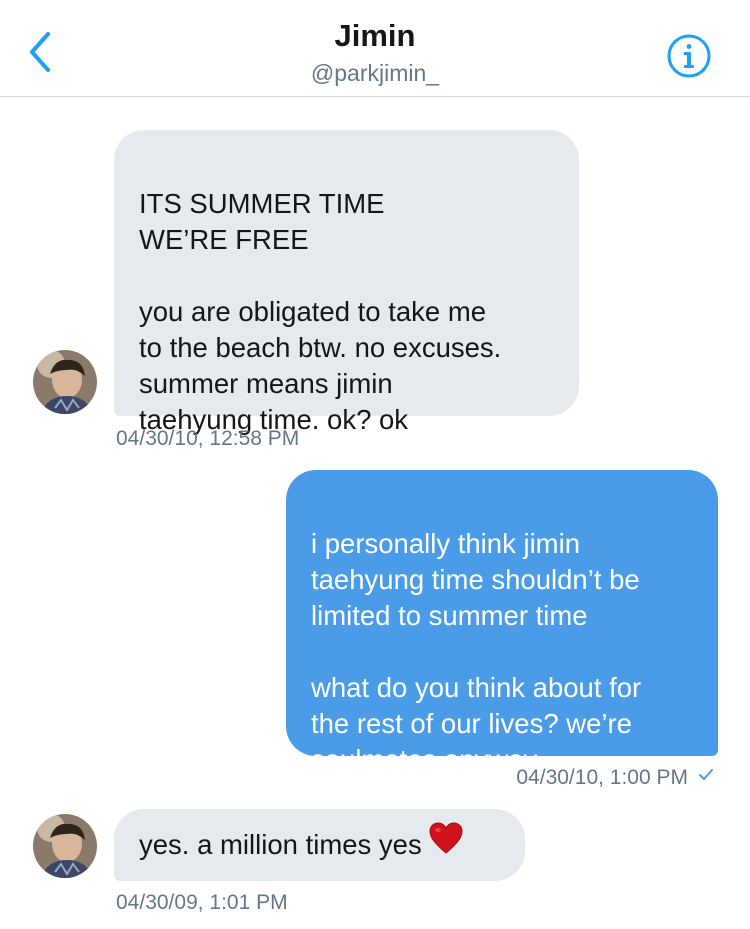 The height and width of the screenshot is (929, 750). Describe the element at coordinates (202, 902) in the screenshot. I see `message-timestamp: 04/30/09, 1:01 PM` at that location.